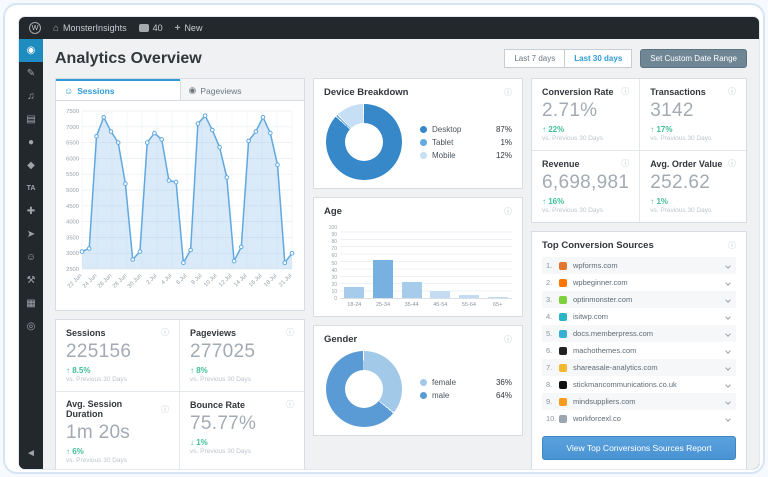 This screenshot has height=477, width=768. Describe the element at coordinates (135, 281) in the screenshot. I see `svg-text: 30 Jun` at that location.